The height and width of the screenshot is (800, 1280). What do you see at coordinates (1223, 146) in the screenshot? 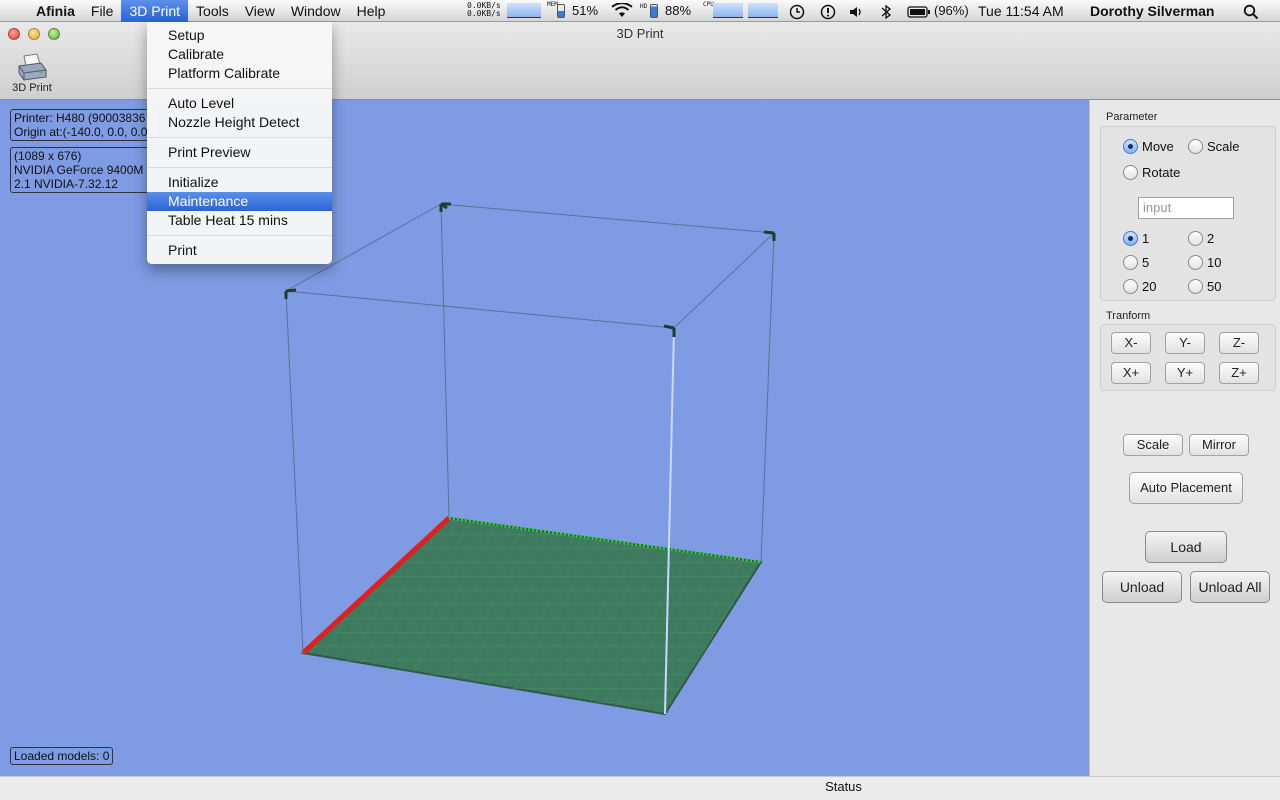
I see `scale-radio-label: Scale` at bounding box center [1223, 146].